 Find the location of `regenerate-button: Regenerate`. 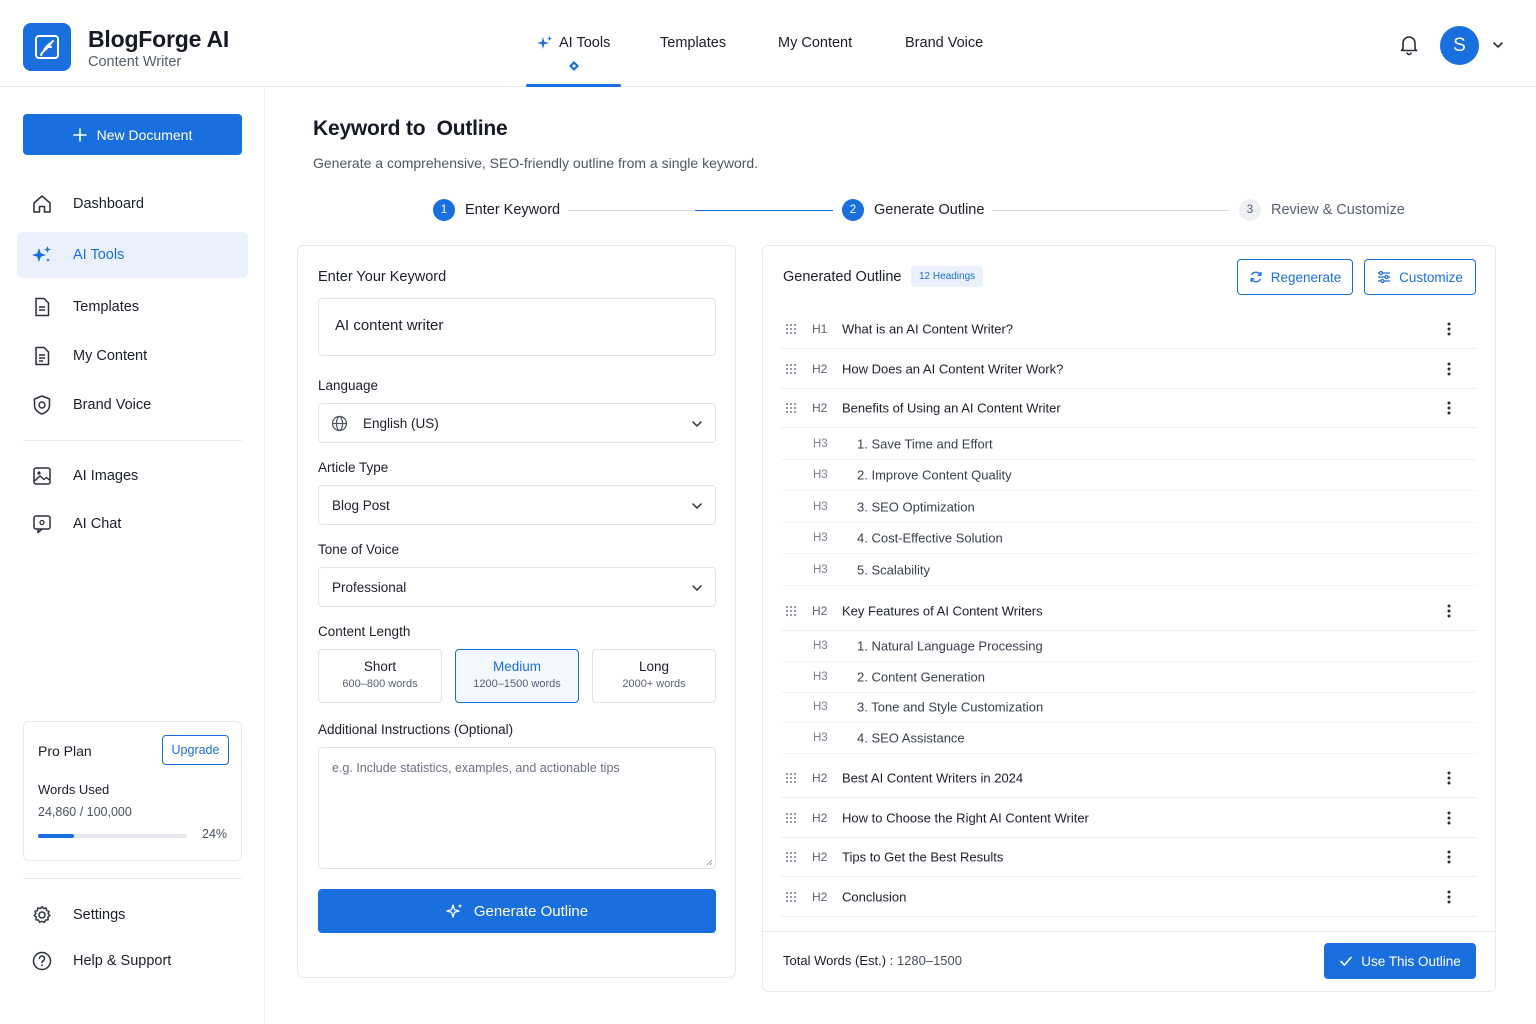

regenerate-button: Regenerate is located at coordinates (1295, 277).